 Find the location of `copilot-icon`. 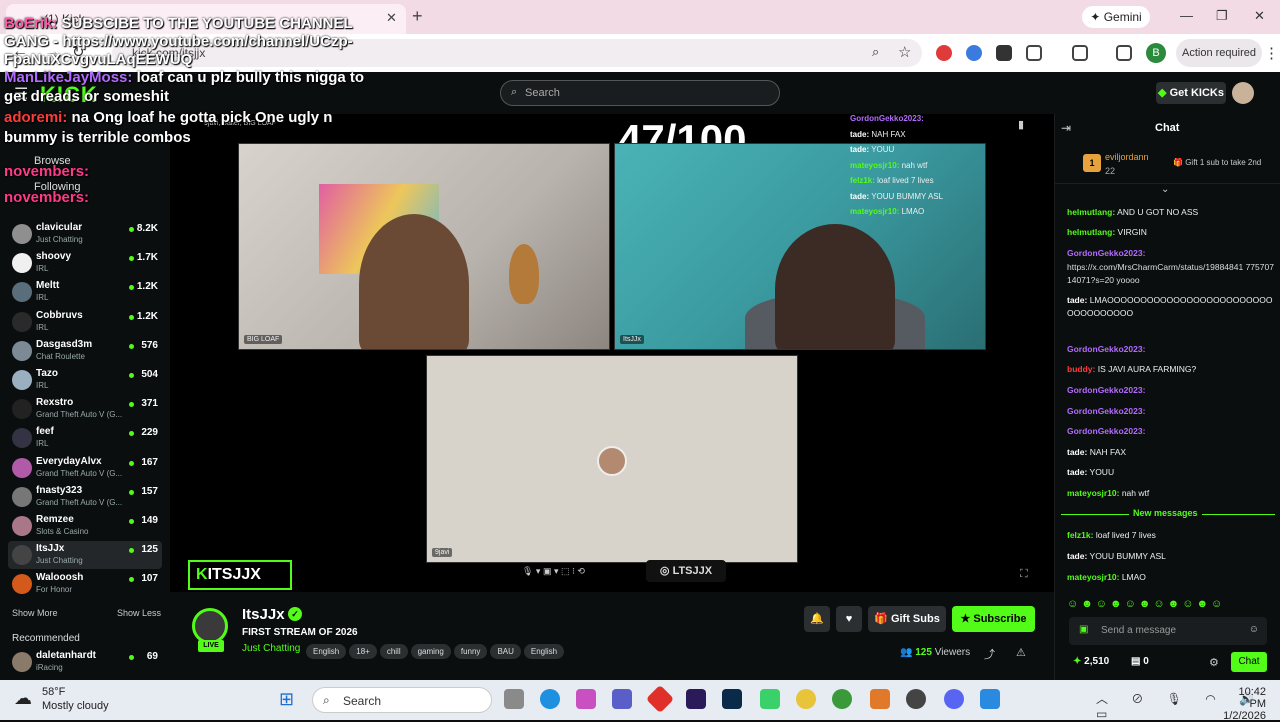

copilot-icon is located at coordinates (586, 699).